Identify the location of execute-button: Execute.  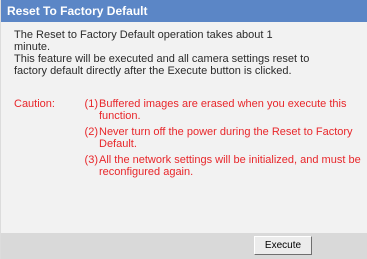
(283, 245).